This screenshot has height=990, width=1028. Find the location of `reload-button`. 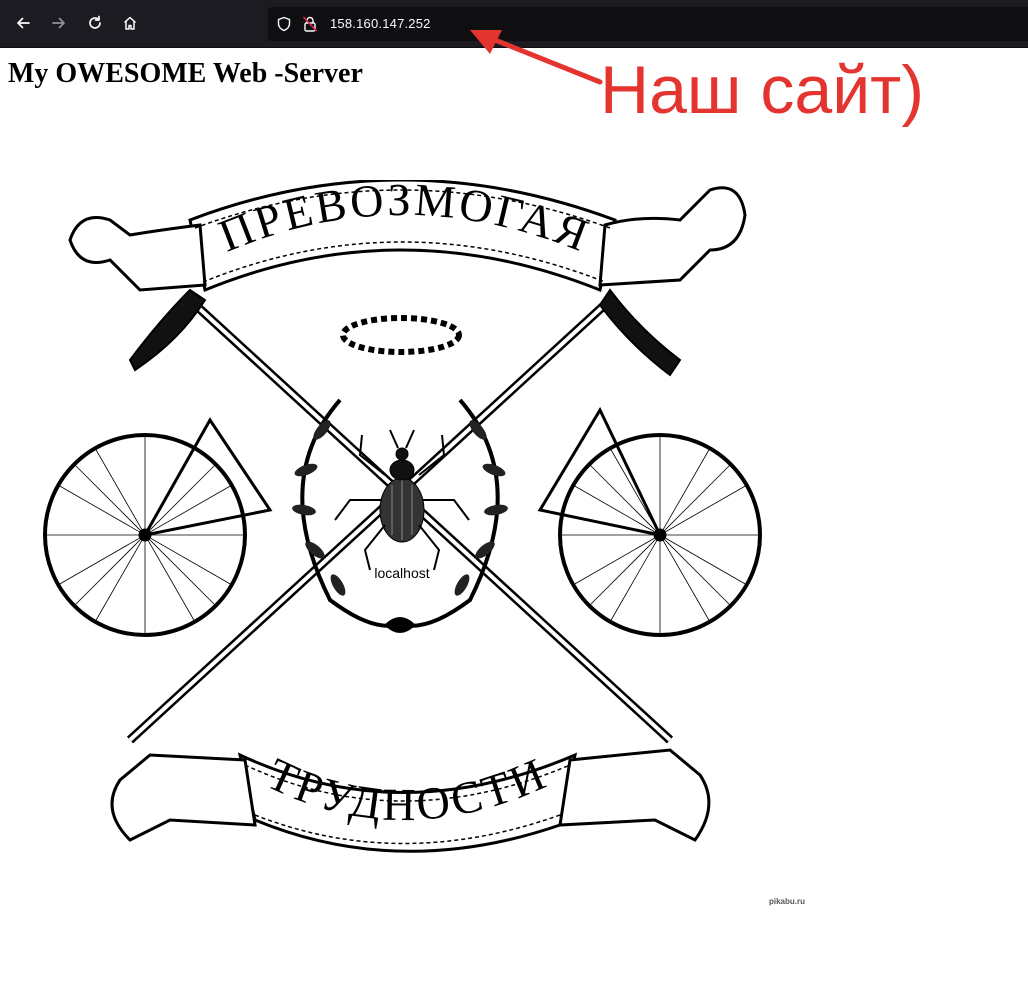

reload-button is located at coordinates (95, 23).